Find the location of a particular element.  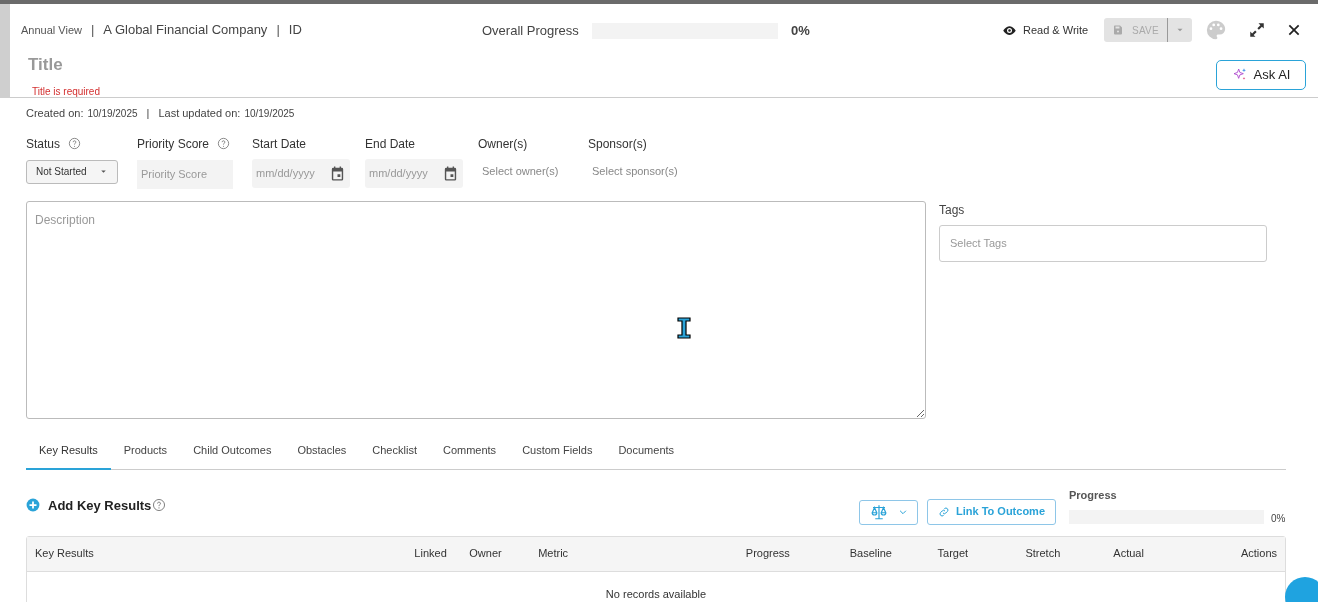

scale-dropdown-button is located at coordinates (888, 512).